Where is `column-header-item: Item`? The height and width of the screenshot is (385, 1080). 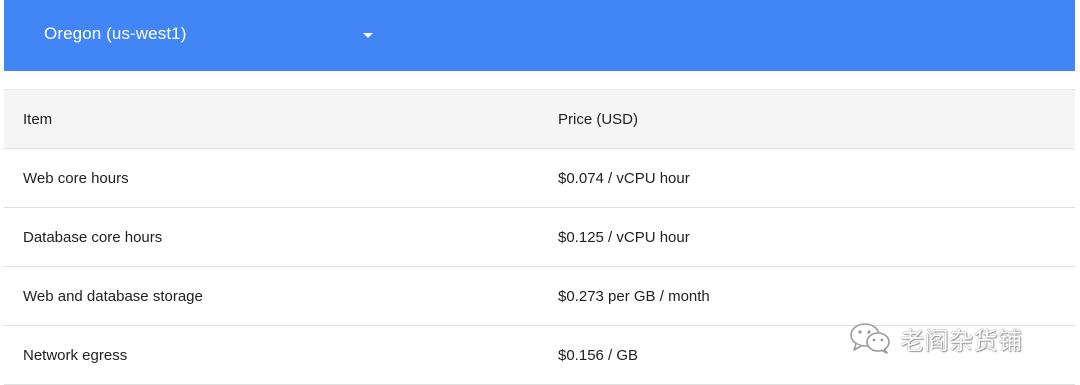
column-header-item: Item is located at coordinates (281, 119).